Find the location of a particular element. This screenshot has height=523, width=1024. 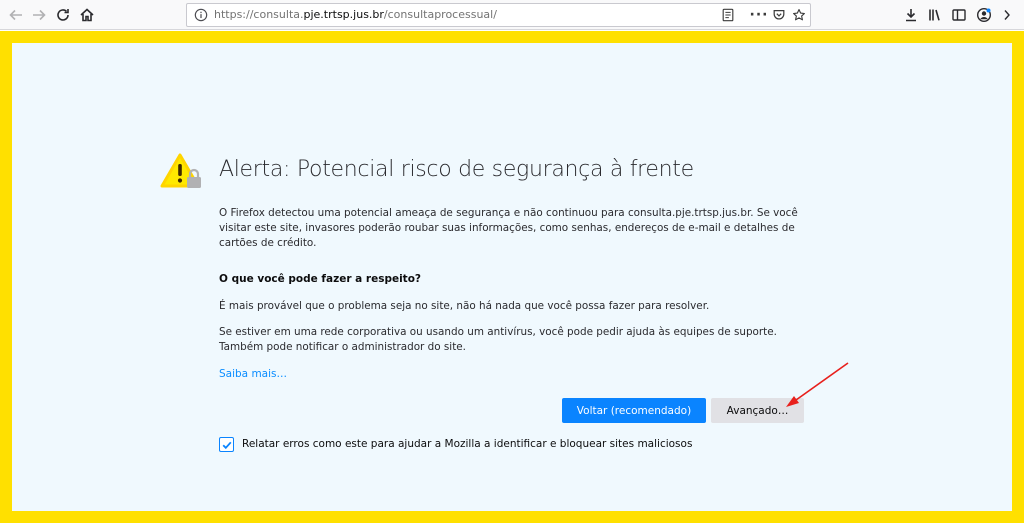

sidebar-button is located at coordinates (959, 15).